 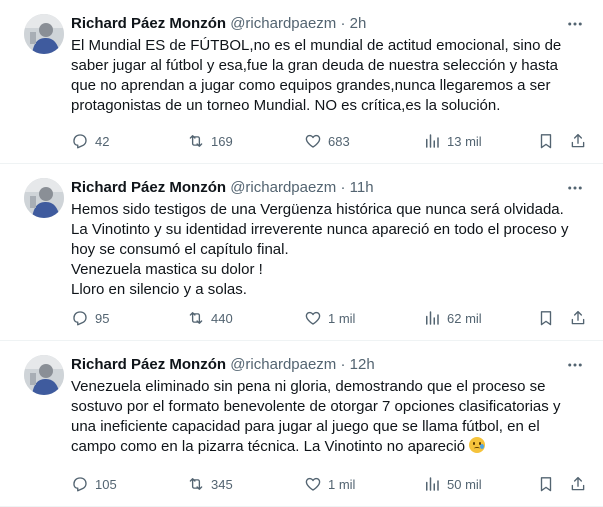 I want to click on tweet-text-line: hoy se consumó el capítulo final., so click(x=180, y=249).